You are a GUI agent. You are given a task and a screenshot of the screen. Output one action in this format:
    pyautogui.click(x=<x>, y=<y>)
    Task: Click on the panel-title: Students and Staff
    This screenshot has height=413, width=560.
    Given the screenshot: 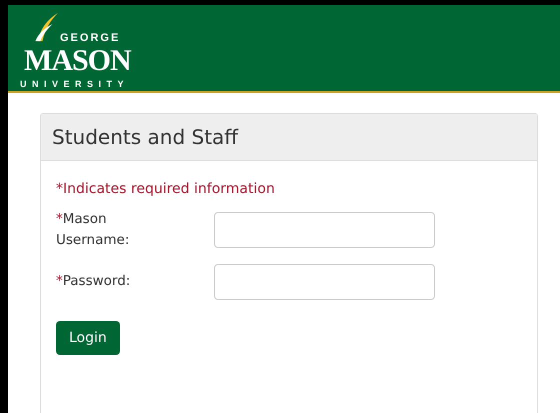 What is the action you would take?
    pyautogui.click(x=145, y=137)
    